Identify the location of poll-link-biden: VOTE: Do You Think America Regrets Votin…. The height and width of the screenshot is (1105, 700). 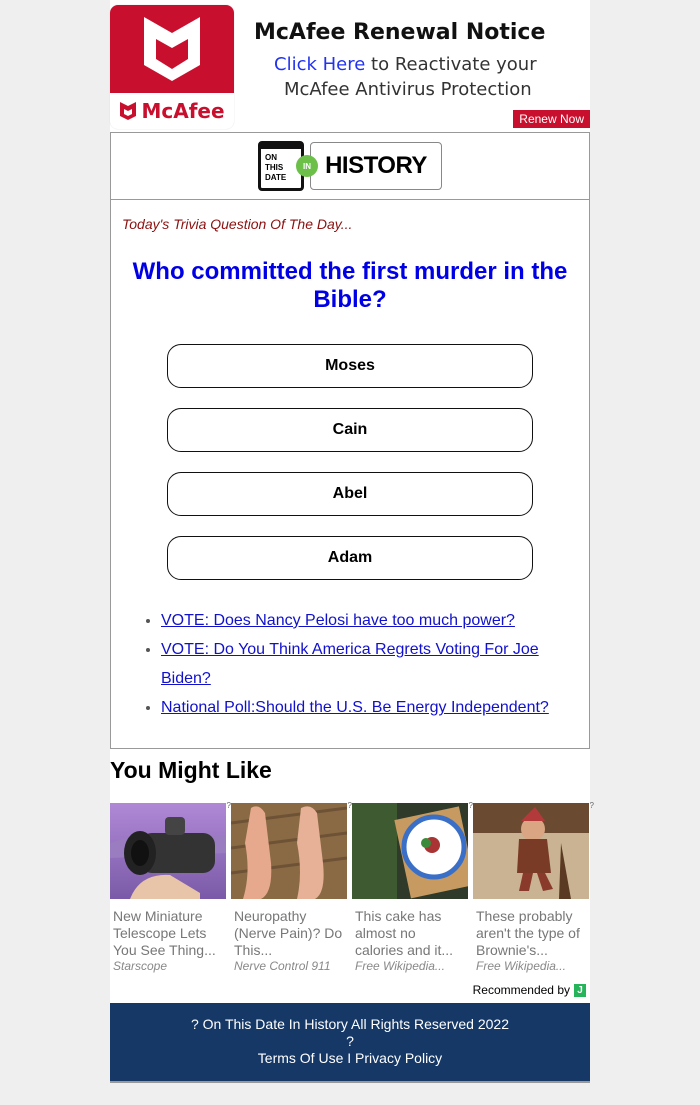
(350, 664).